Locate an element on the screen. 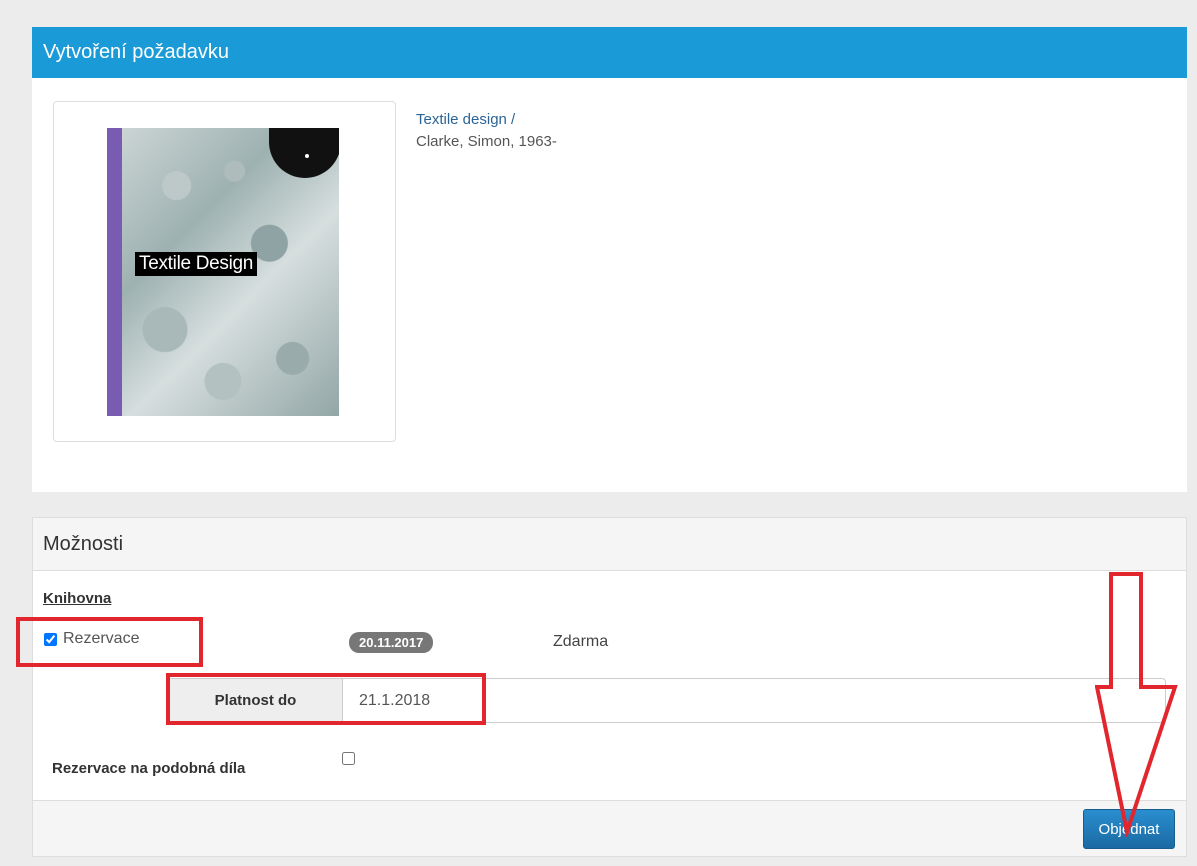 This screenshot has width=1197, height=866. request-panel-title: Vytvoření požadavku is located at coordinates (609, 52).